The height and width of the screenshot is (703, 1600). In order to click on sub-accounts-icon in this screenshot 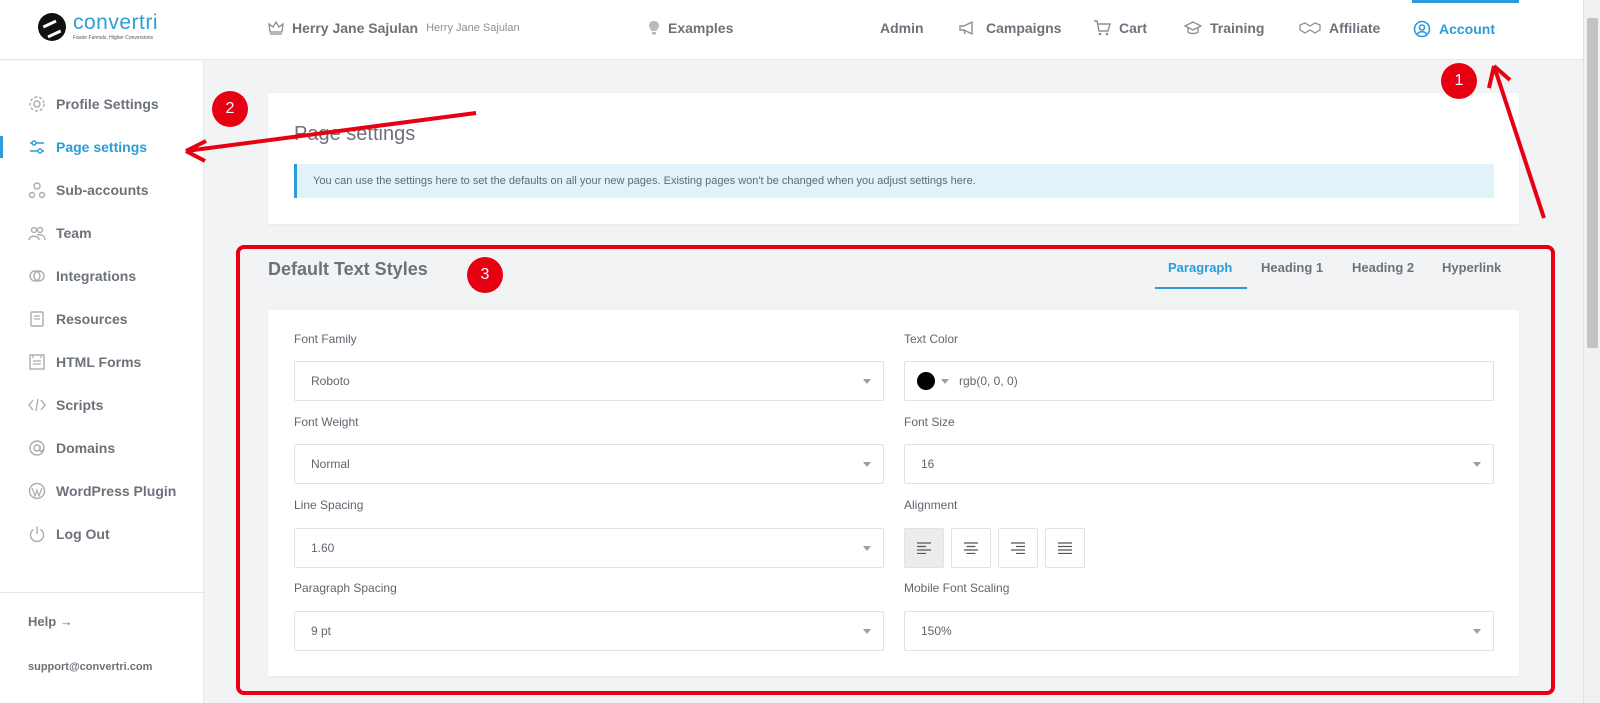, I will do `click(37, 190)`.